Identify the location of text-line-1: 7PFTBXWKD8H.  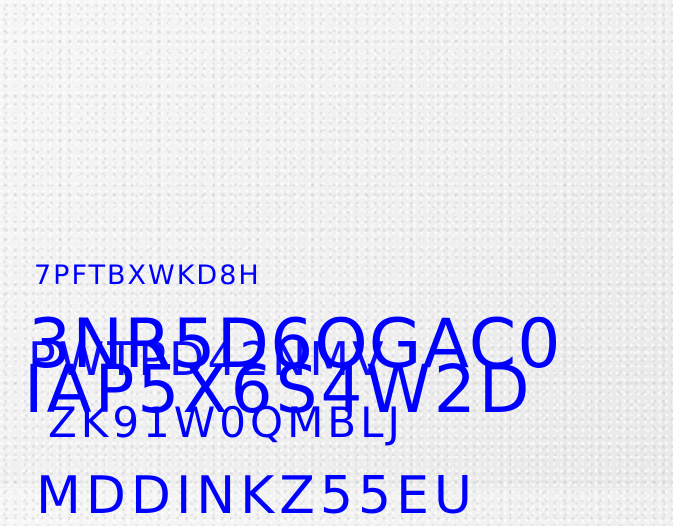
(147, 275).